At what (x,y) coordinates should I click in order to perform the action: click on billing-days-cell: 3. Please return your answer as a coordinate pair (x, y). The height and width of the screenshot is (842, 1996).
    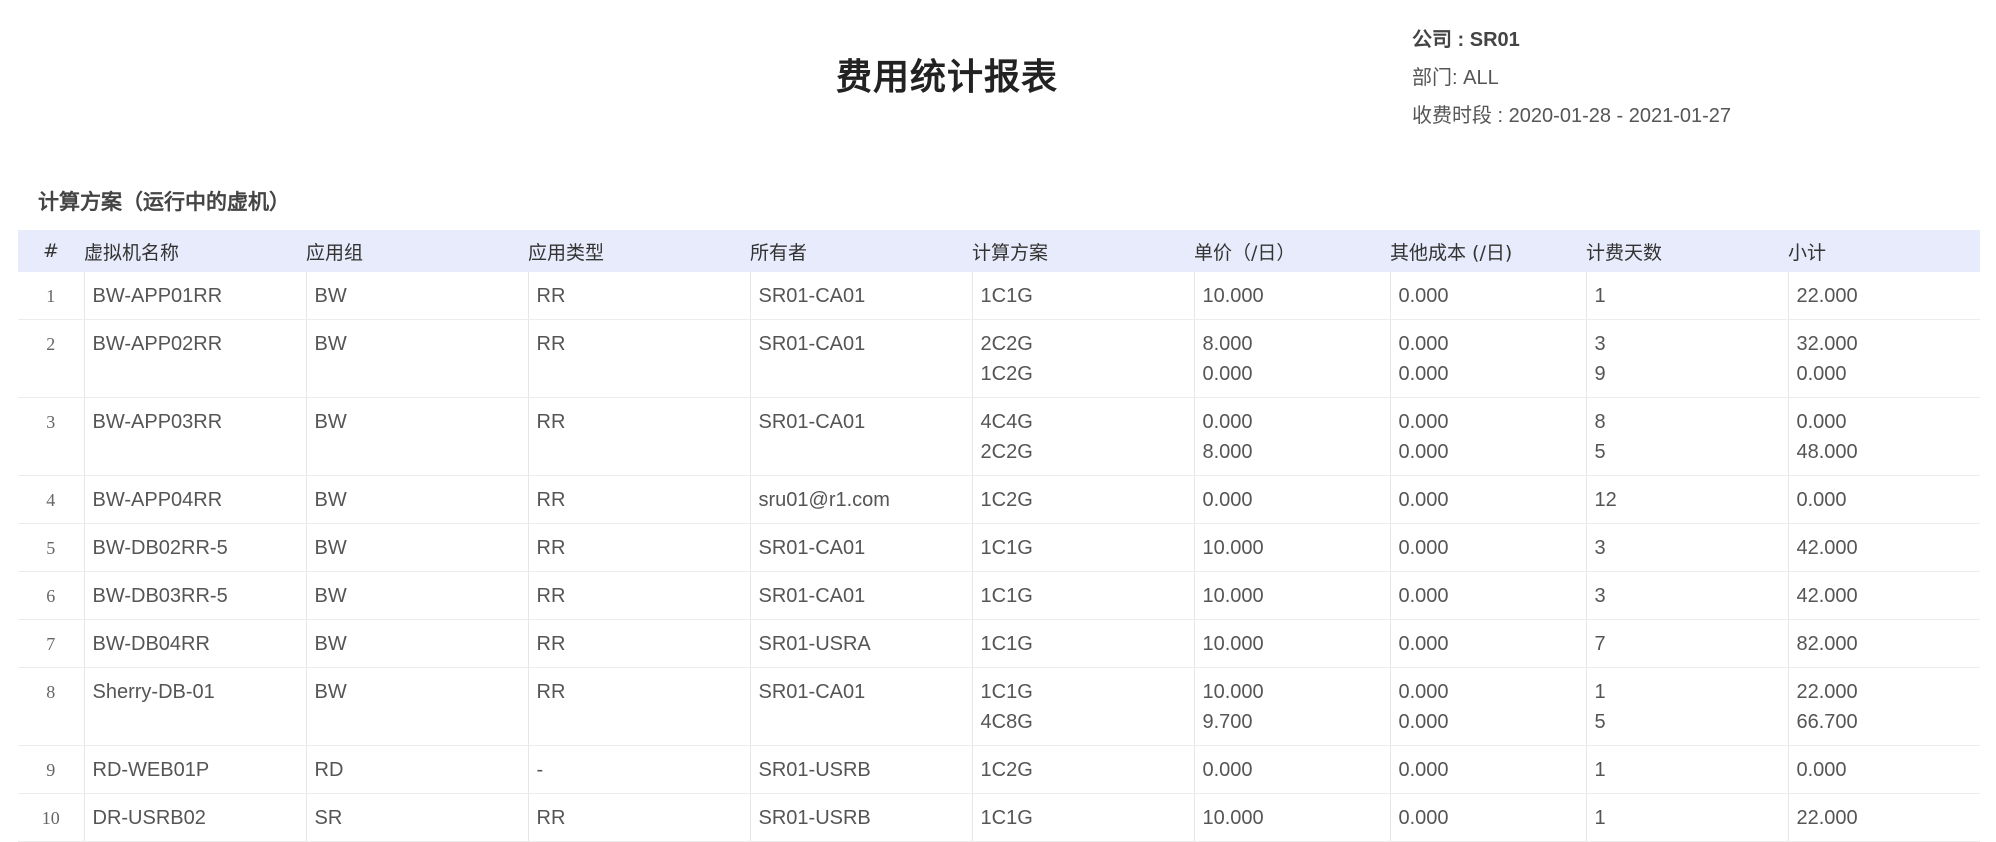
    Looking at the image, I should click on (1686, 595).